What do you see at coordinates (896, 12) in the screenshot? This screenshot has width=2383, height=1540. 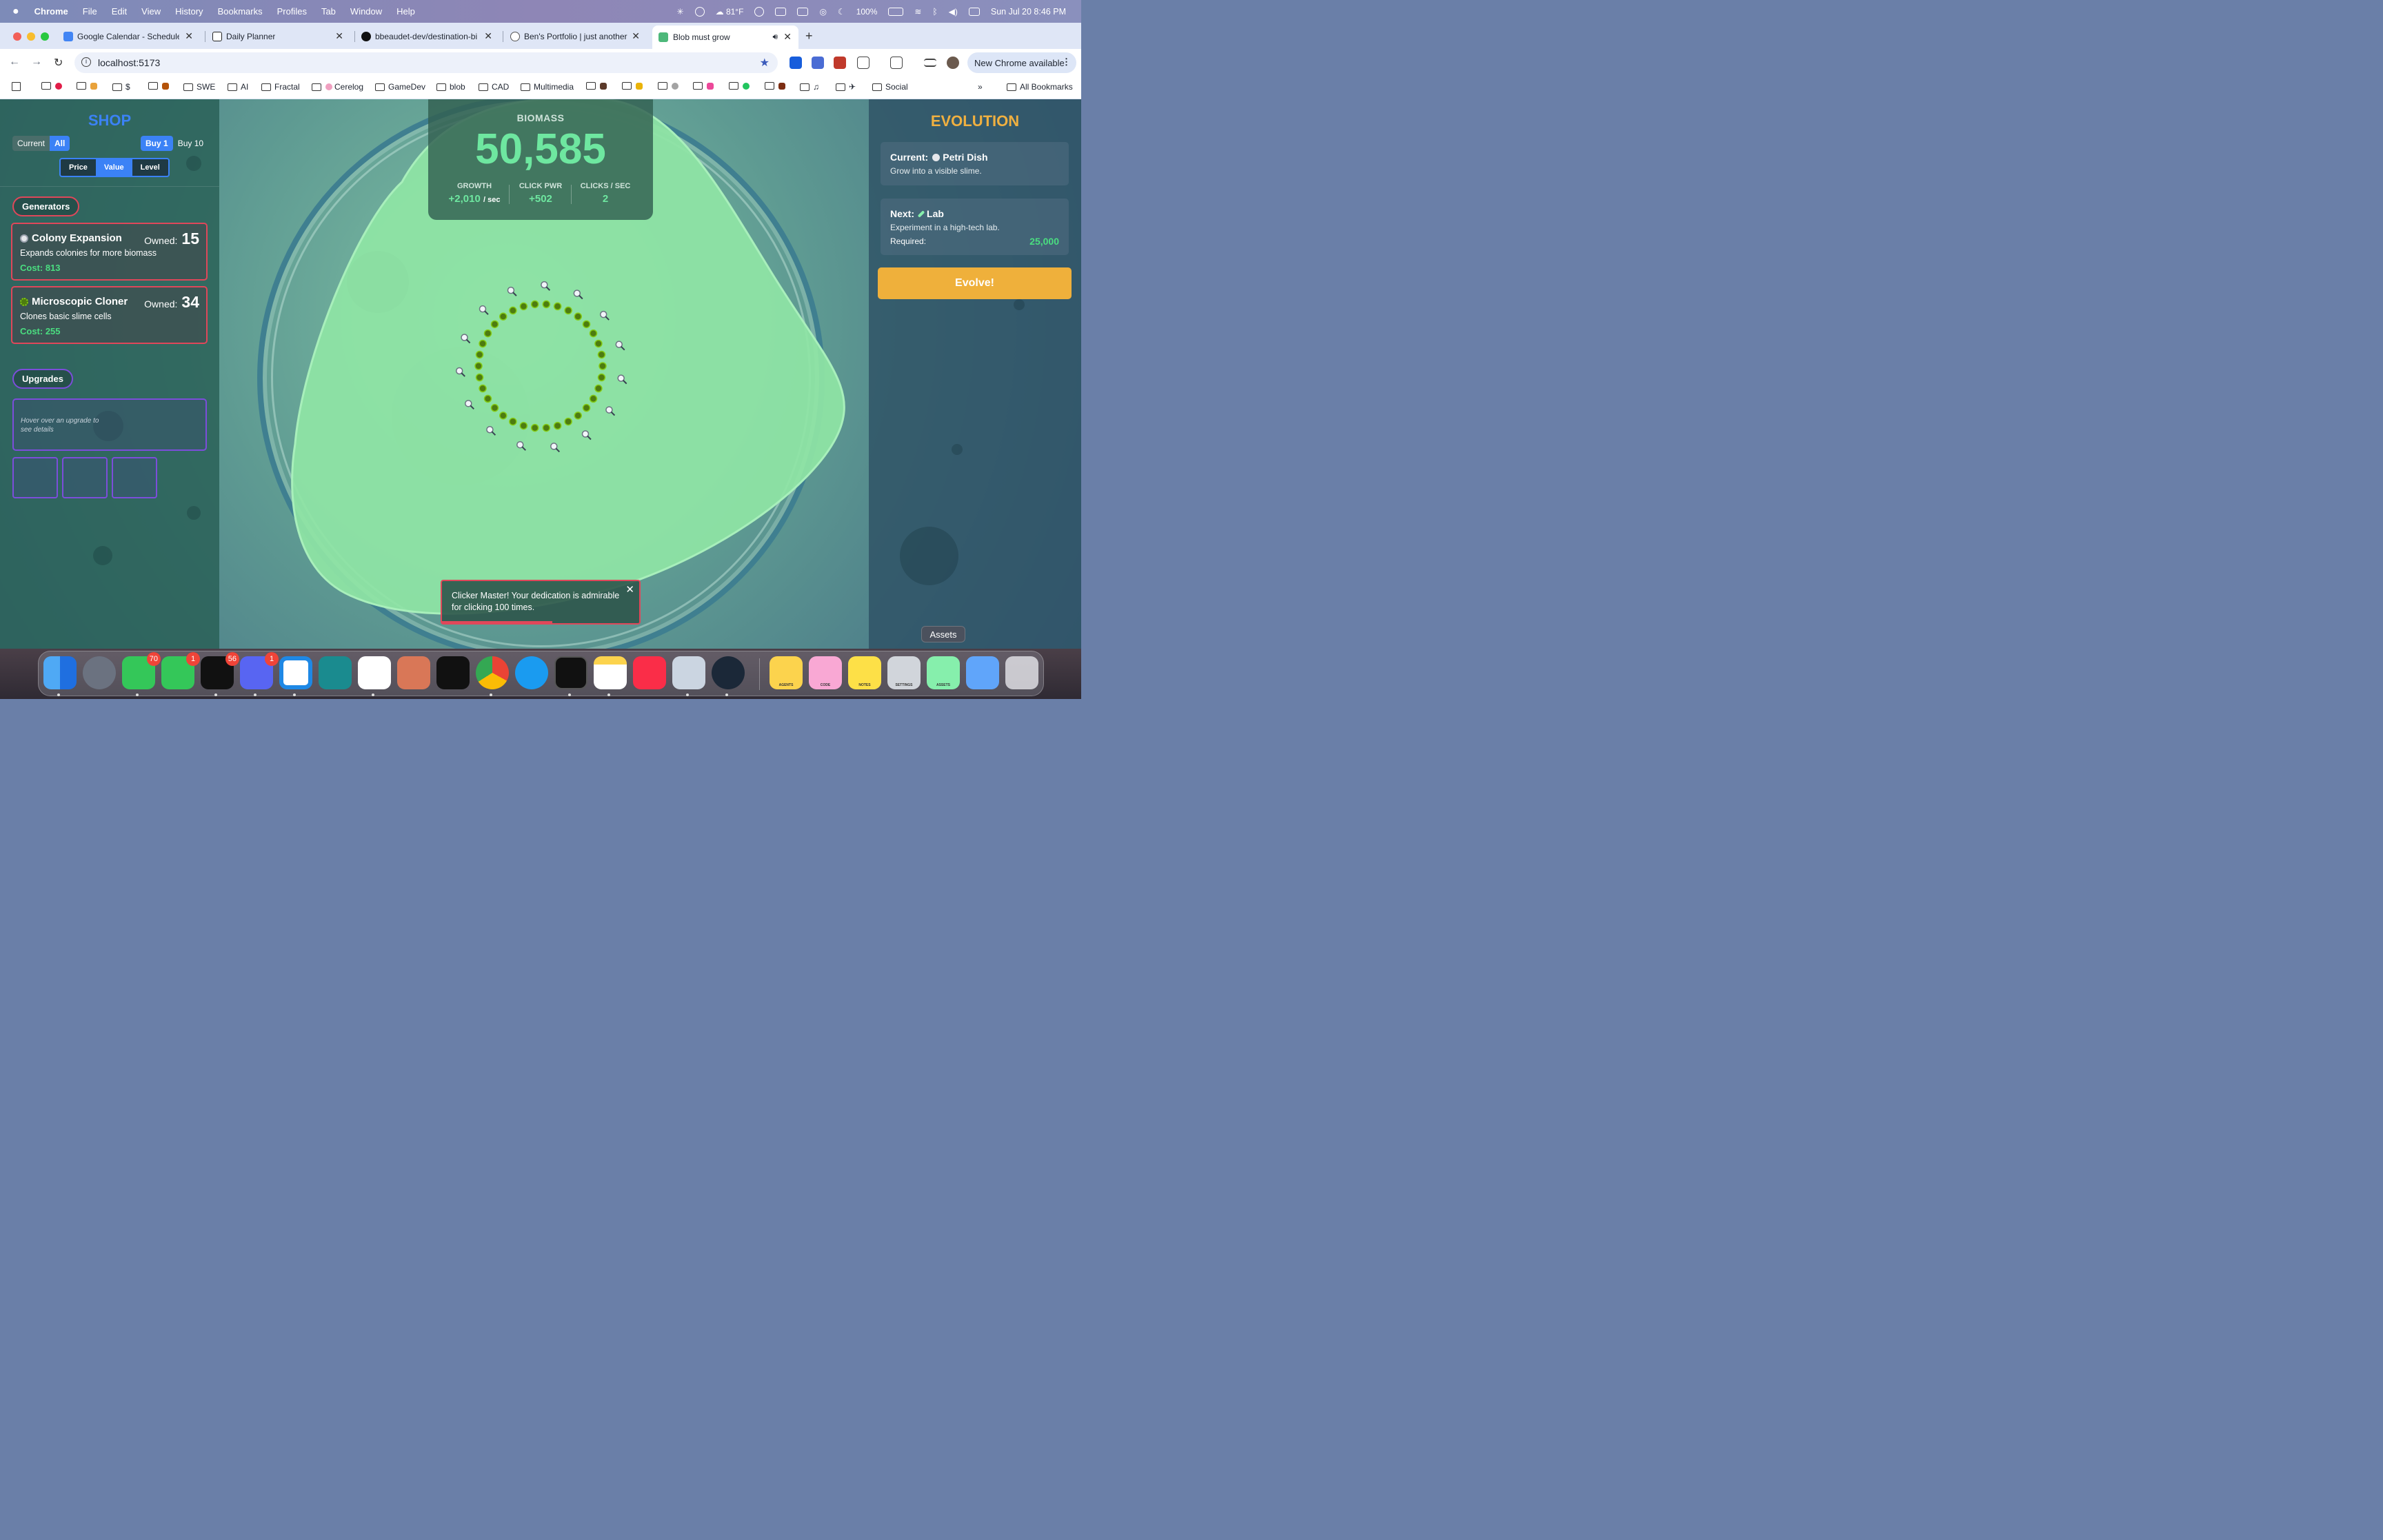 I see `battery-icon` at bounding box center [896, 12].